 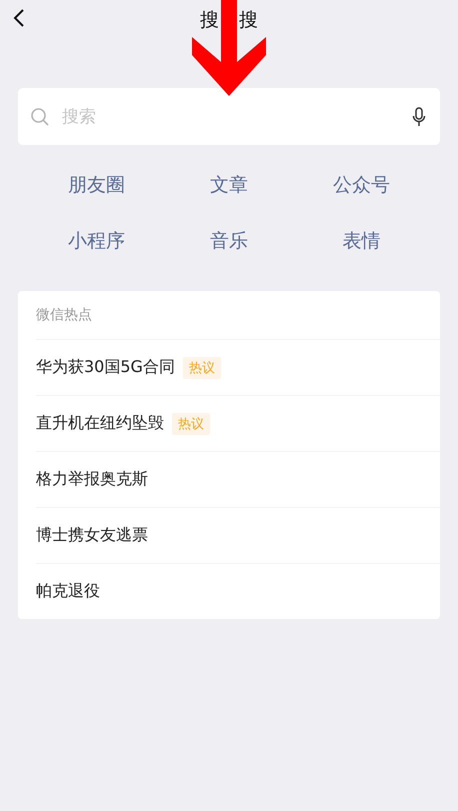 I want to click on category-link: 文章, so click(x=229, y=185).